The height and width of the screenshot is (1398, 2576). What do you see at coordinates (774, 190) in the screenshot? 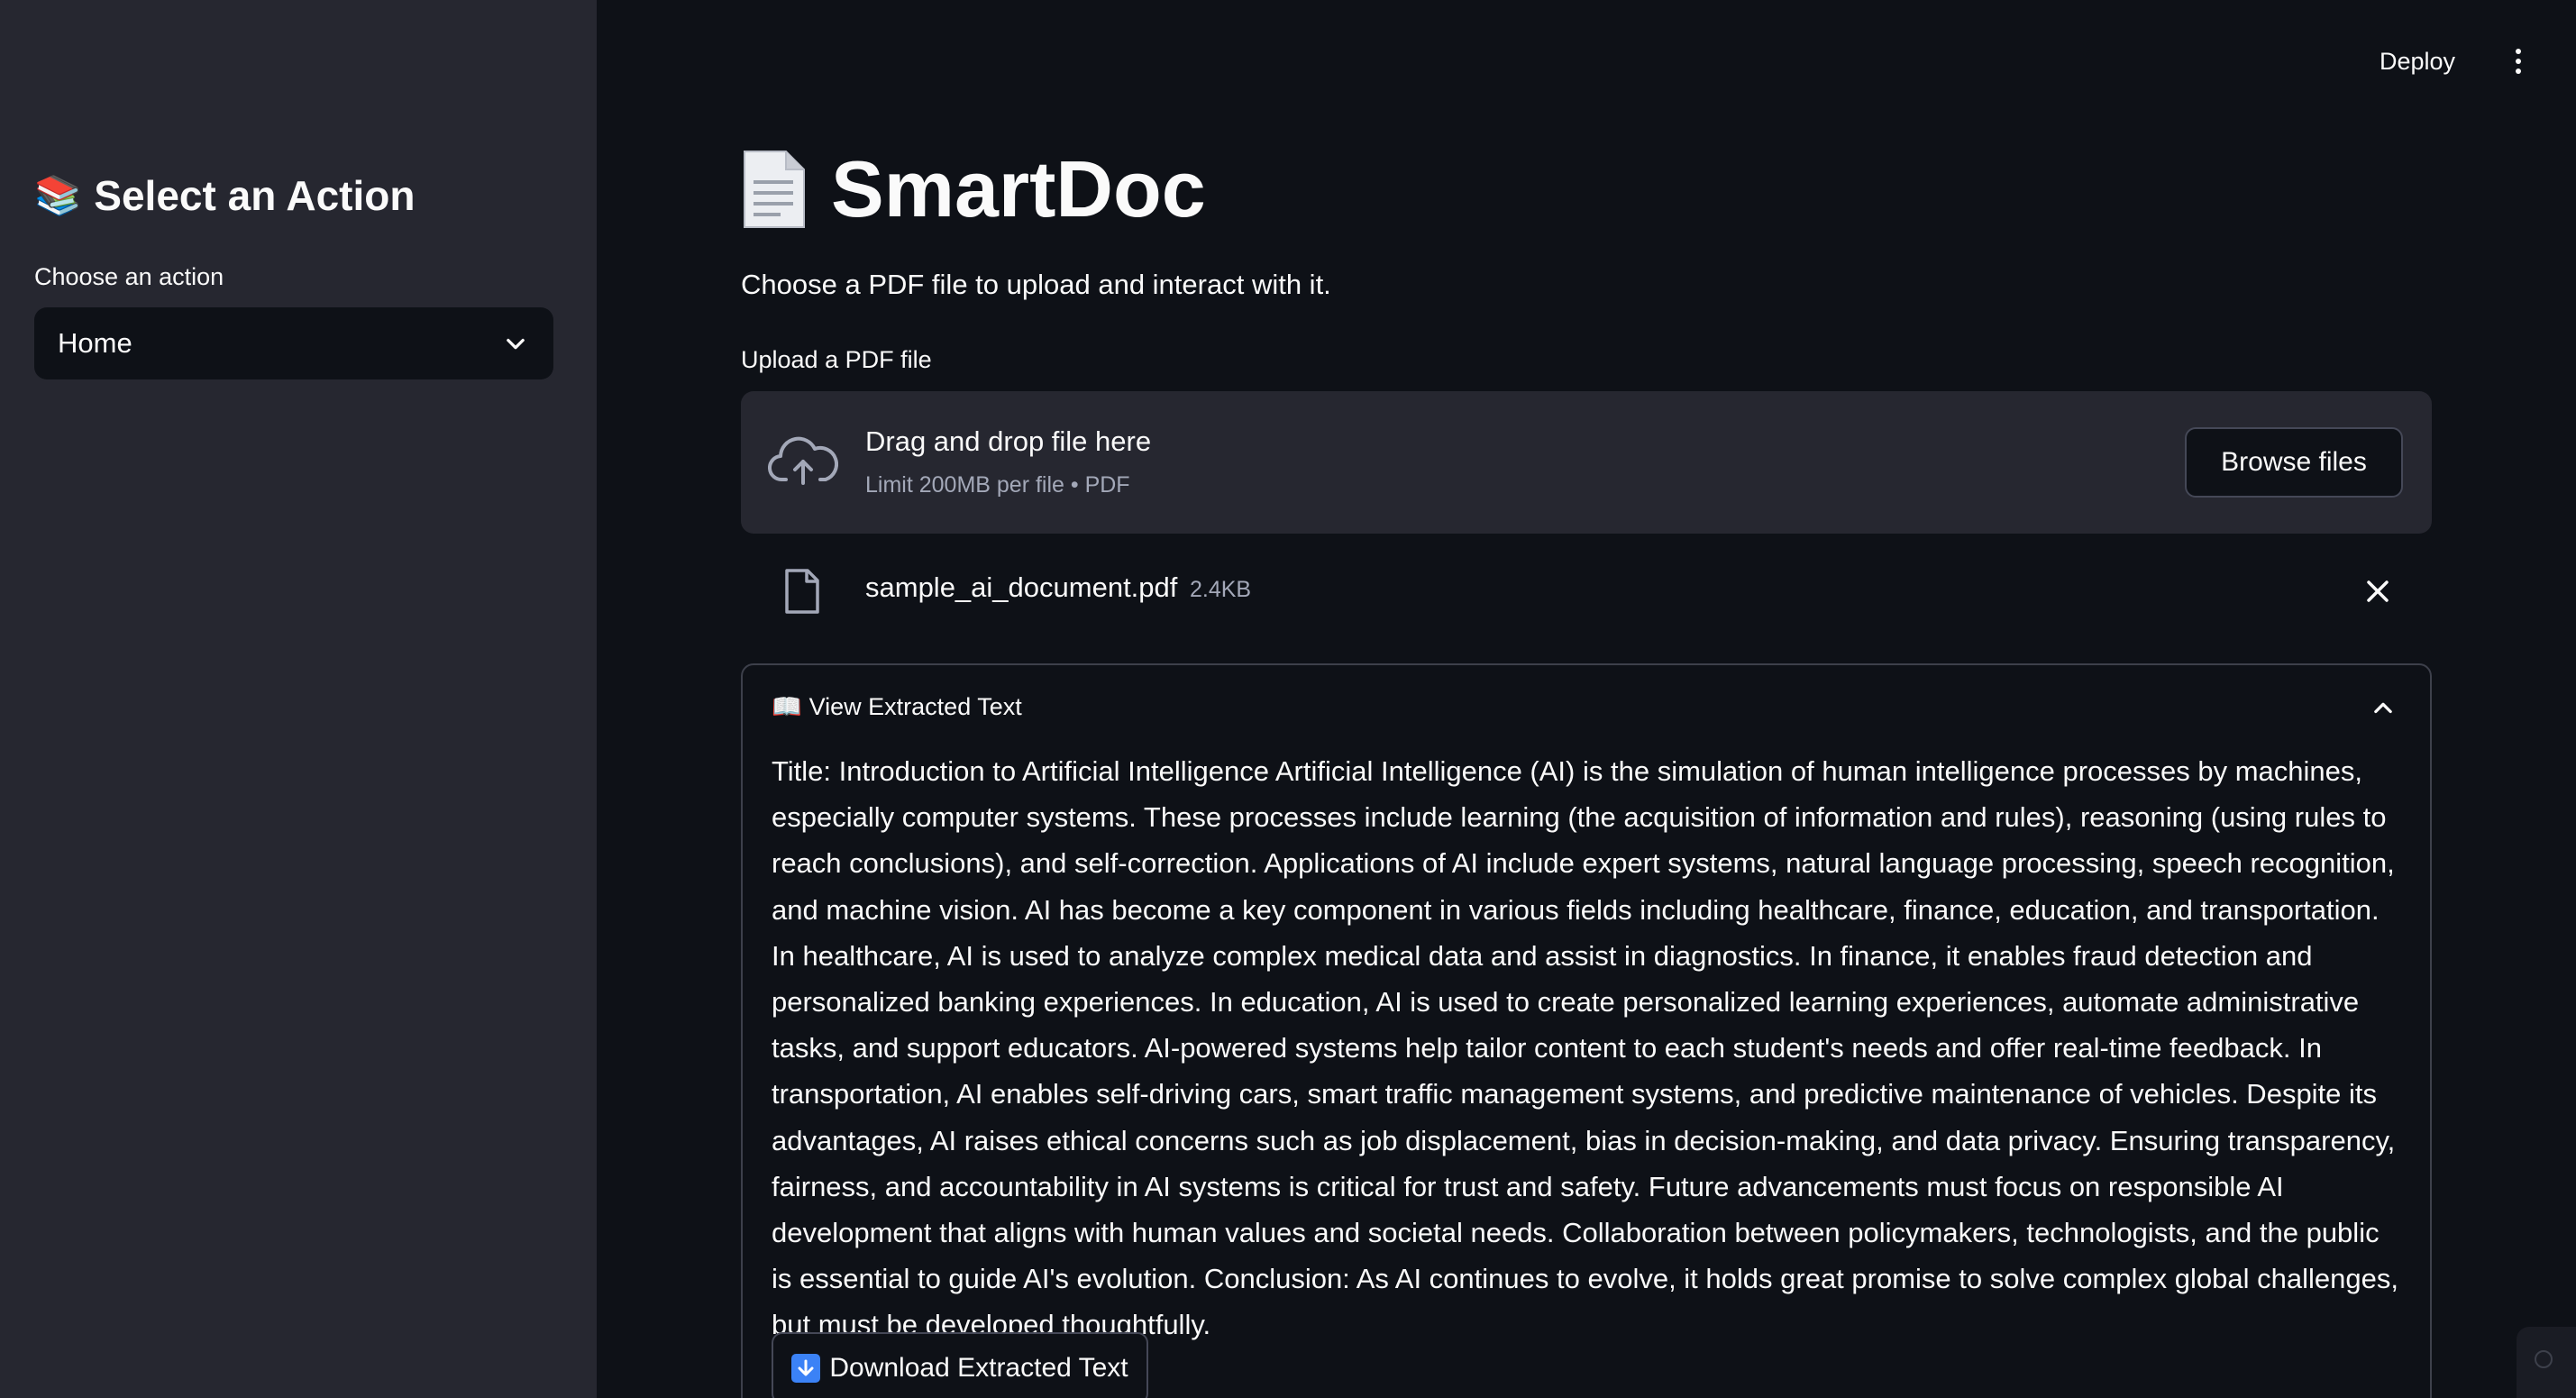
I see `document-icon` at bounding box center [774, 190].